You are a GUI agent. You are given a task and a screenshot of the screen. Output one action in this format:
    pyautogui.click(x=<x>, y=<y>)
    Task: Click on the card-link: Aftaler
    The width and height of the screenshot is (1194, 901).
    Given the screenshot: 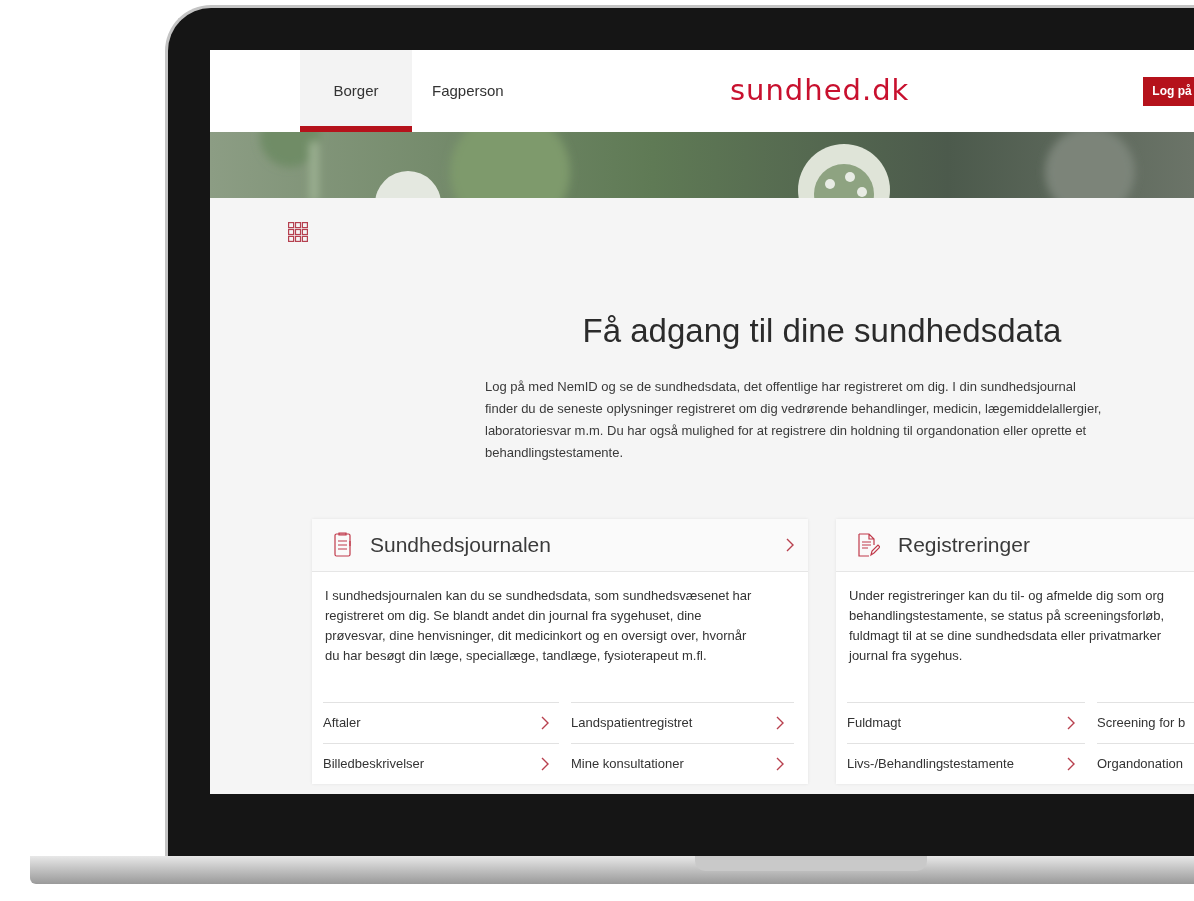 What is the action you would take?
    pyautogui.click(x=441, y=722)
    